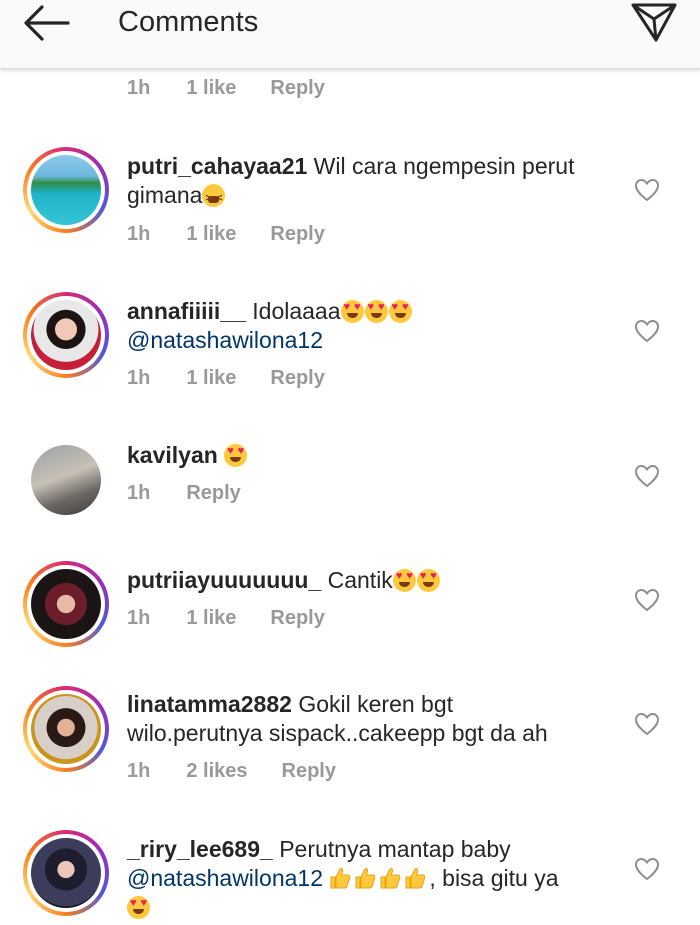 Image resolution: width=700 pixels, height=925 pixels. I want to click on comment-meta: 1h Reply, so click(184, 493).